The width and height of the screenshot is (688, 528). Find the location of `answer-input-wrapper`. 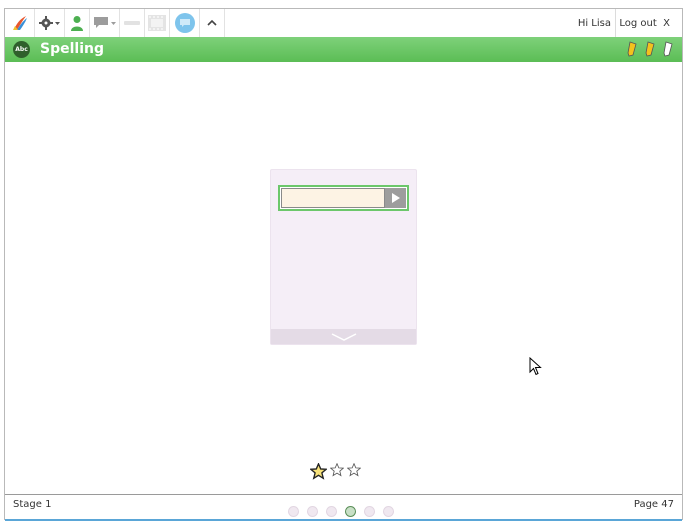

answer-input-wrapper is located at coordinates (343, 198).